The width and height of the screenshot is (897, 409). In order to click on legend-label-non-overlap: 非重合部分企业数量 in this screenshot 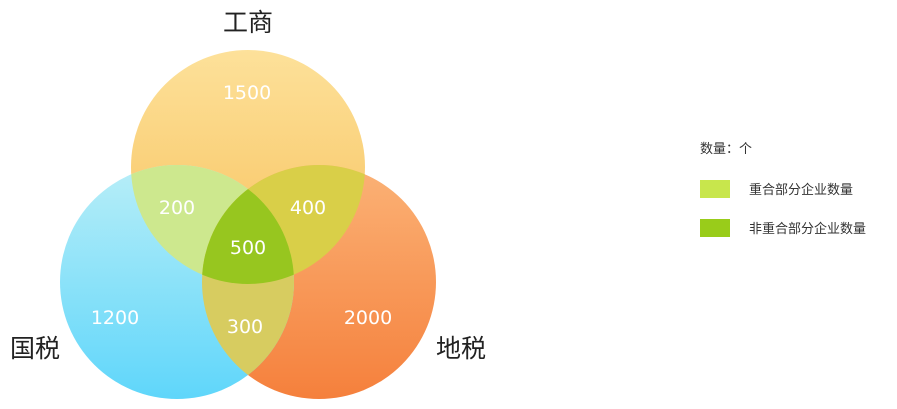, I will do `click(808, 229)`.